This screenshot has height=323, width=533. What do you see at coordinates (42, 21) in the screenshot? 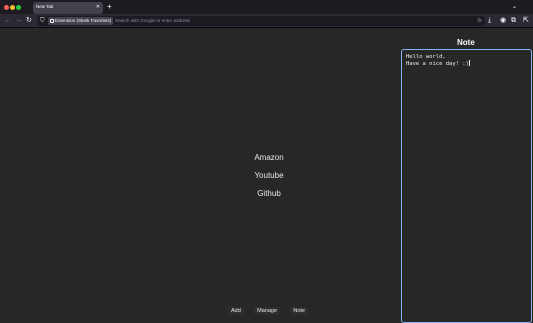
I see `shield-icon: ⛉` at bounding box center [42, 21].